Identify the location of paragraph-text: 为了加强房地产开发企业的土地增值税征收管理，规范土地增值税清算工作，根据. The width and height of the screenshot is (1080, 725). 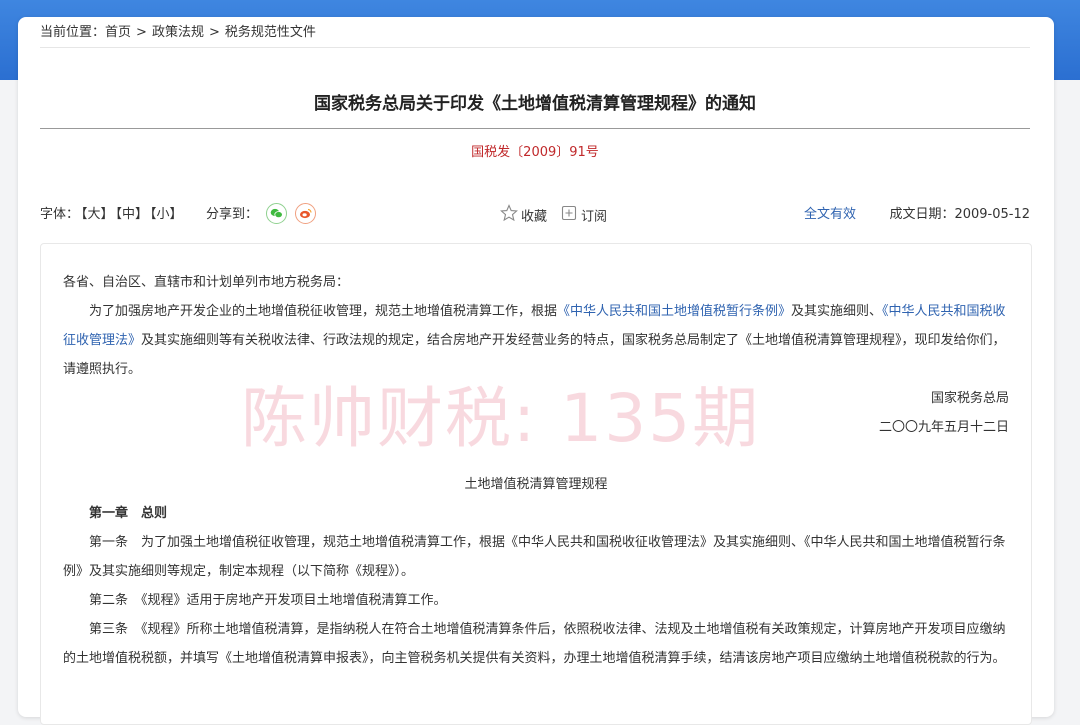
(323, 311).